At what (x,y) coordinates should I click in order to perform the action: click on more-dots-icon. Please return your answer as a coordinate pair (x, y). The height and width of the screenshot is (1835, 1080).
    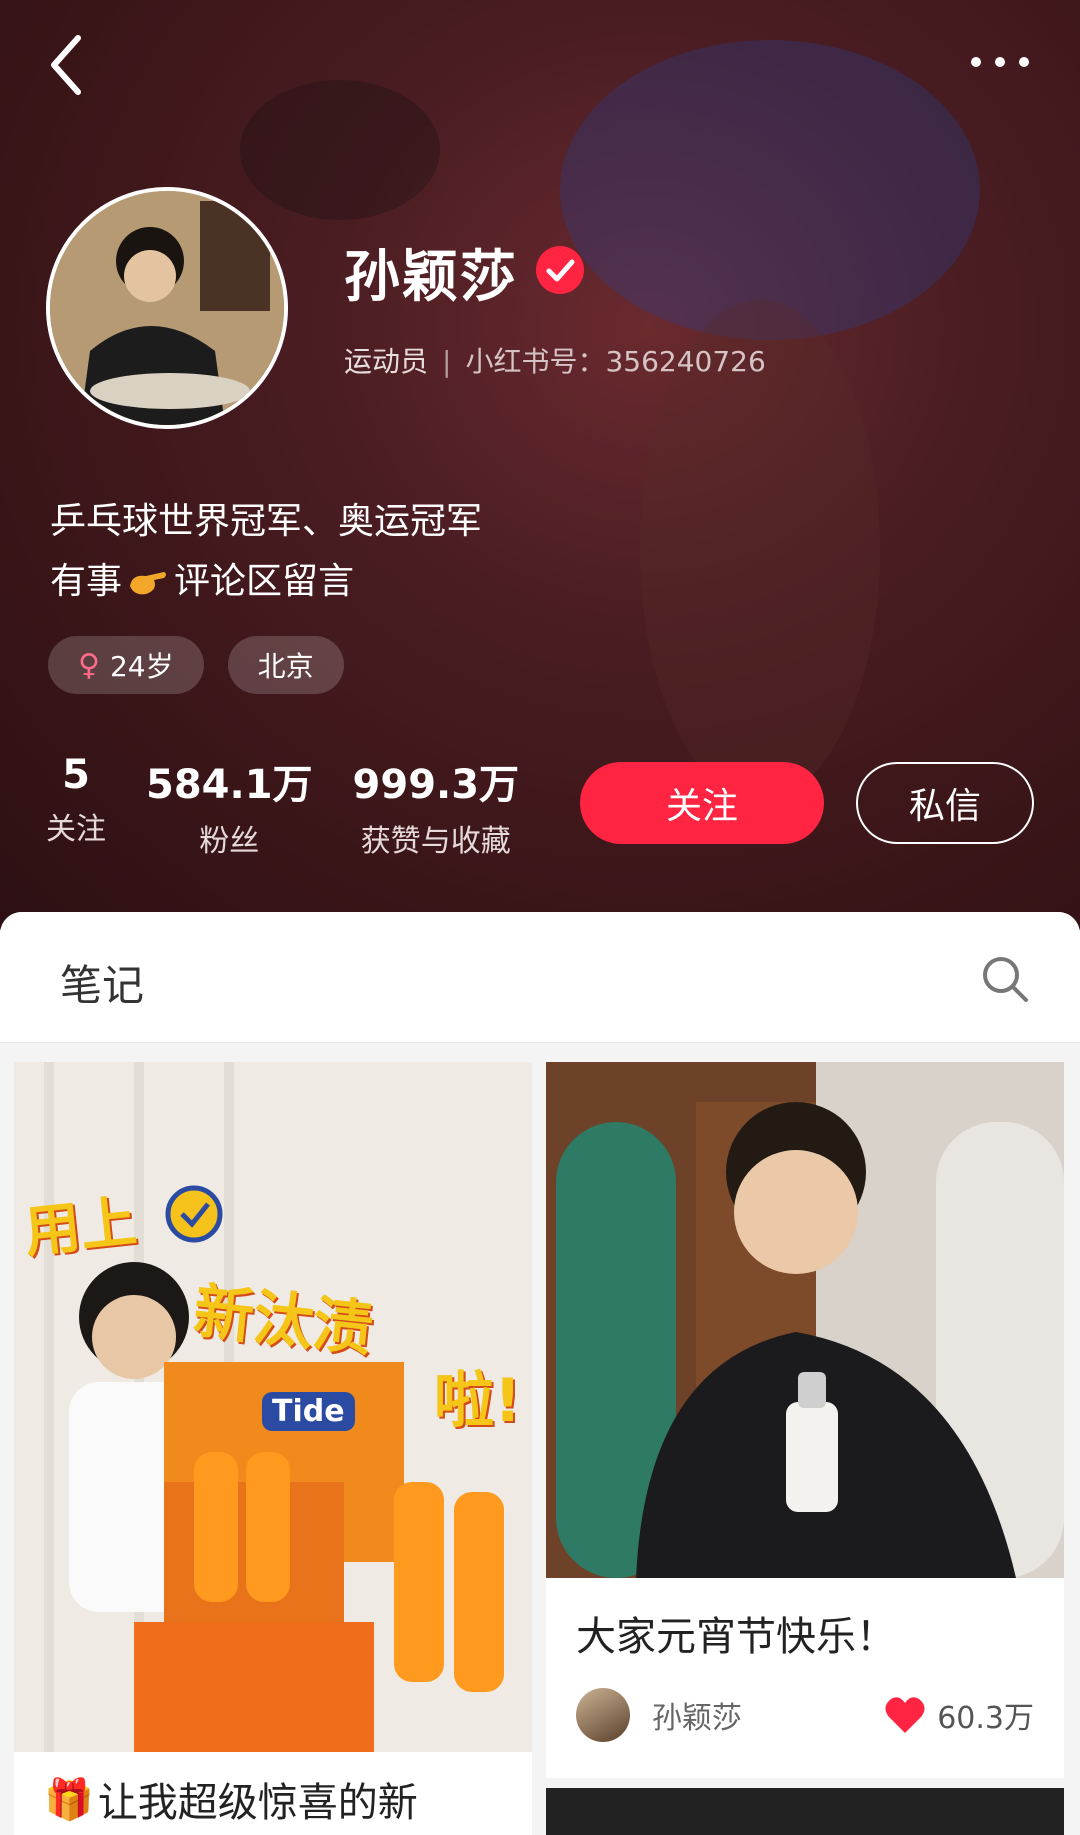
    Looking at the image, I should click on (1000, 62).